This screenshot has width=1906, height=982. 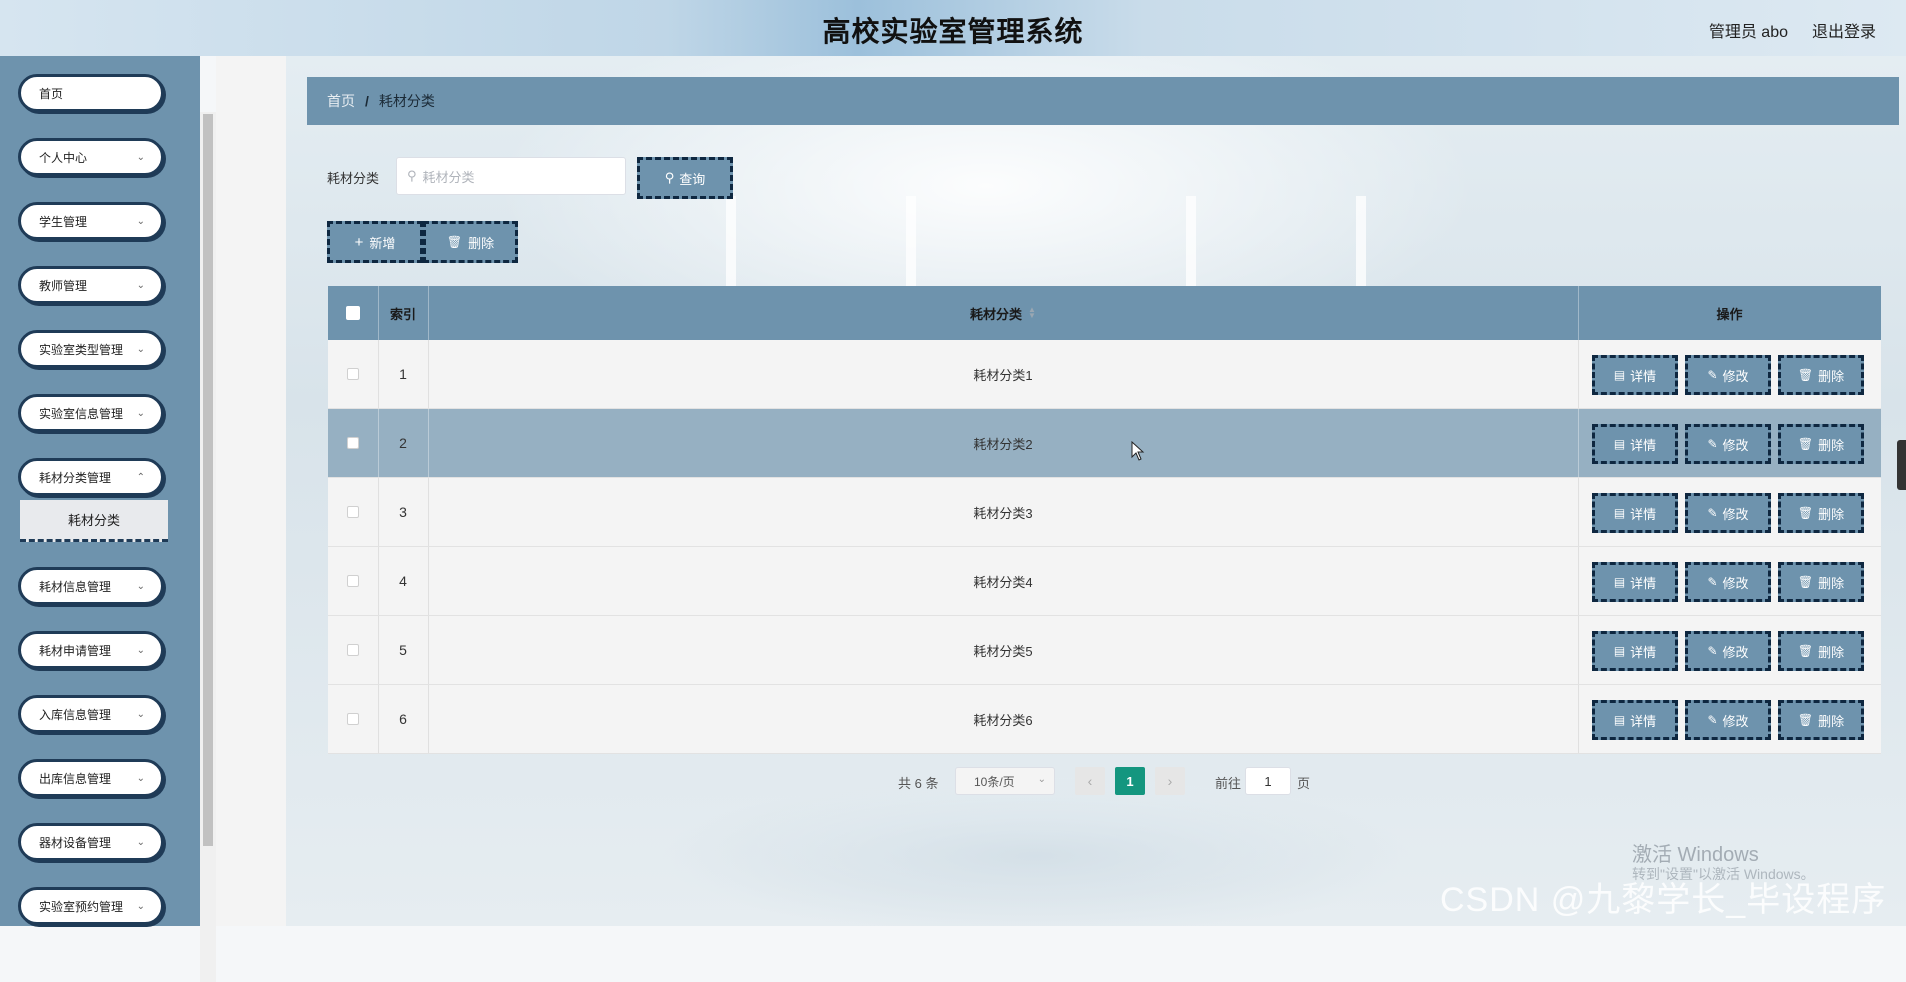 I want to click on page-size-select: 10条/页 ⌄, so click(x=1005, y=781).